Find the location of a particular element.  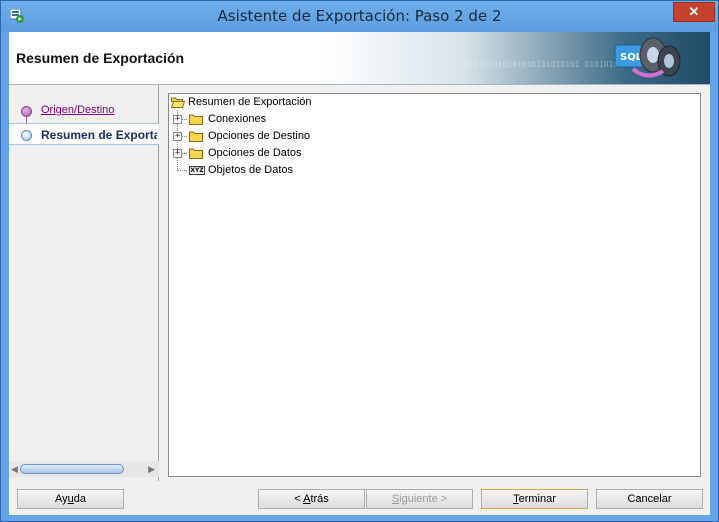

back-button: < Atrás is located at coordinates (311, 499).